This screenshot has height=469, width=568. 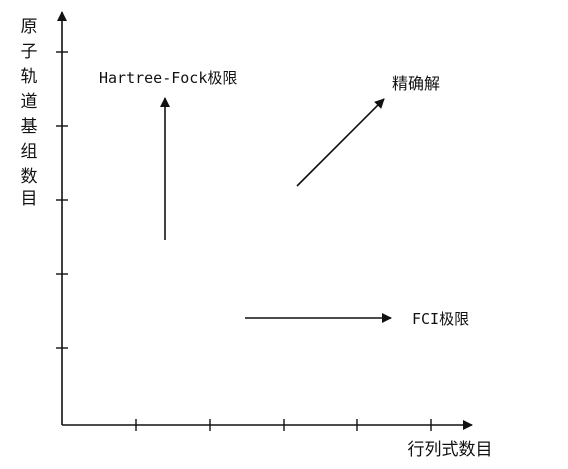 What do you see at coordinates (29, 27) in the screenshot?
I see `y-axis-label-char: 原` at bounding box center [29, 27].